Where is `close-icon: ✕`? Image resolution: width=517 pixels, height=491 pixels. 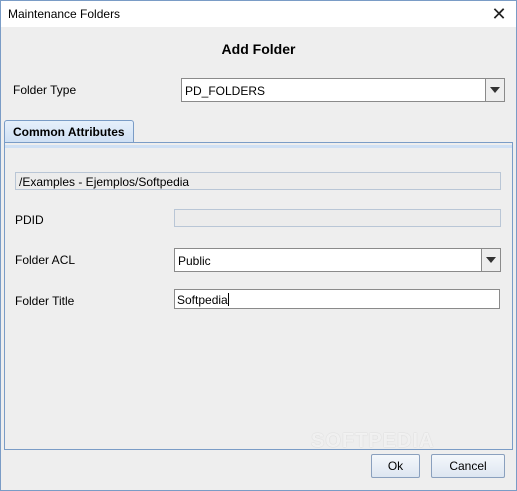
close-icon: ✕ is located at coordinates (499, 13).